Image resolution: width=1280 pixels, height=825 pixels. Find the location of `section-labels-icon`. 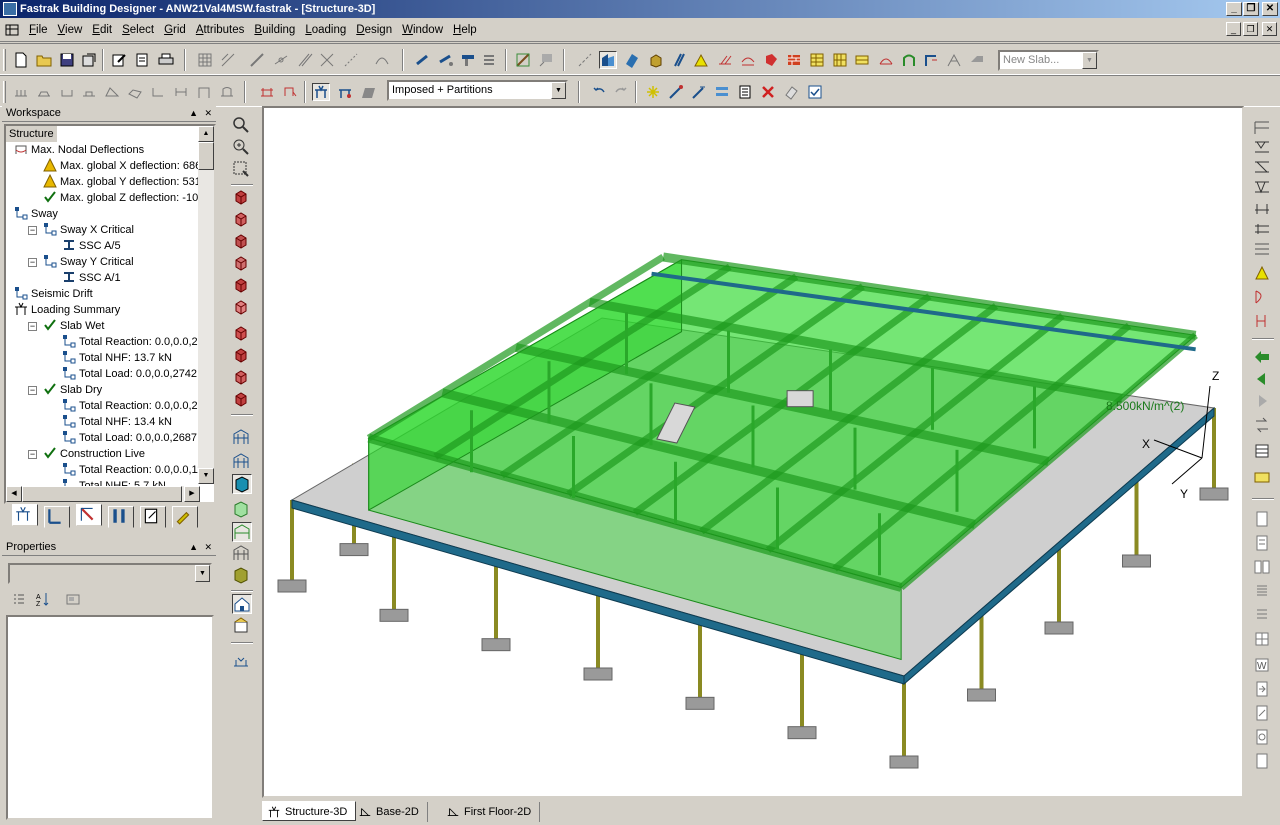

section-labels-icon is located at coordinates (1263, 148).